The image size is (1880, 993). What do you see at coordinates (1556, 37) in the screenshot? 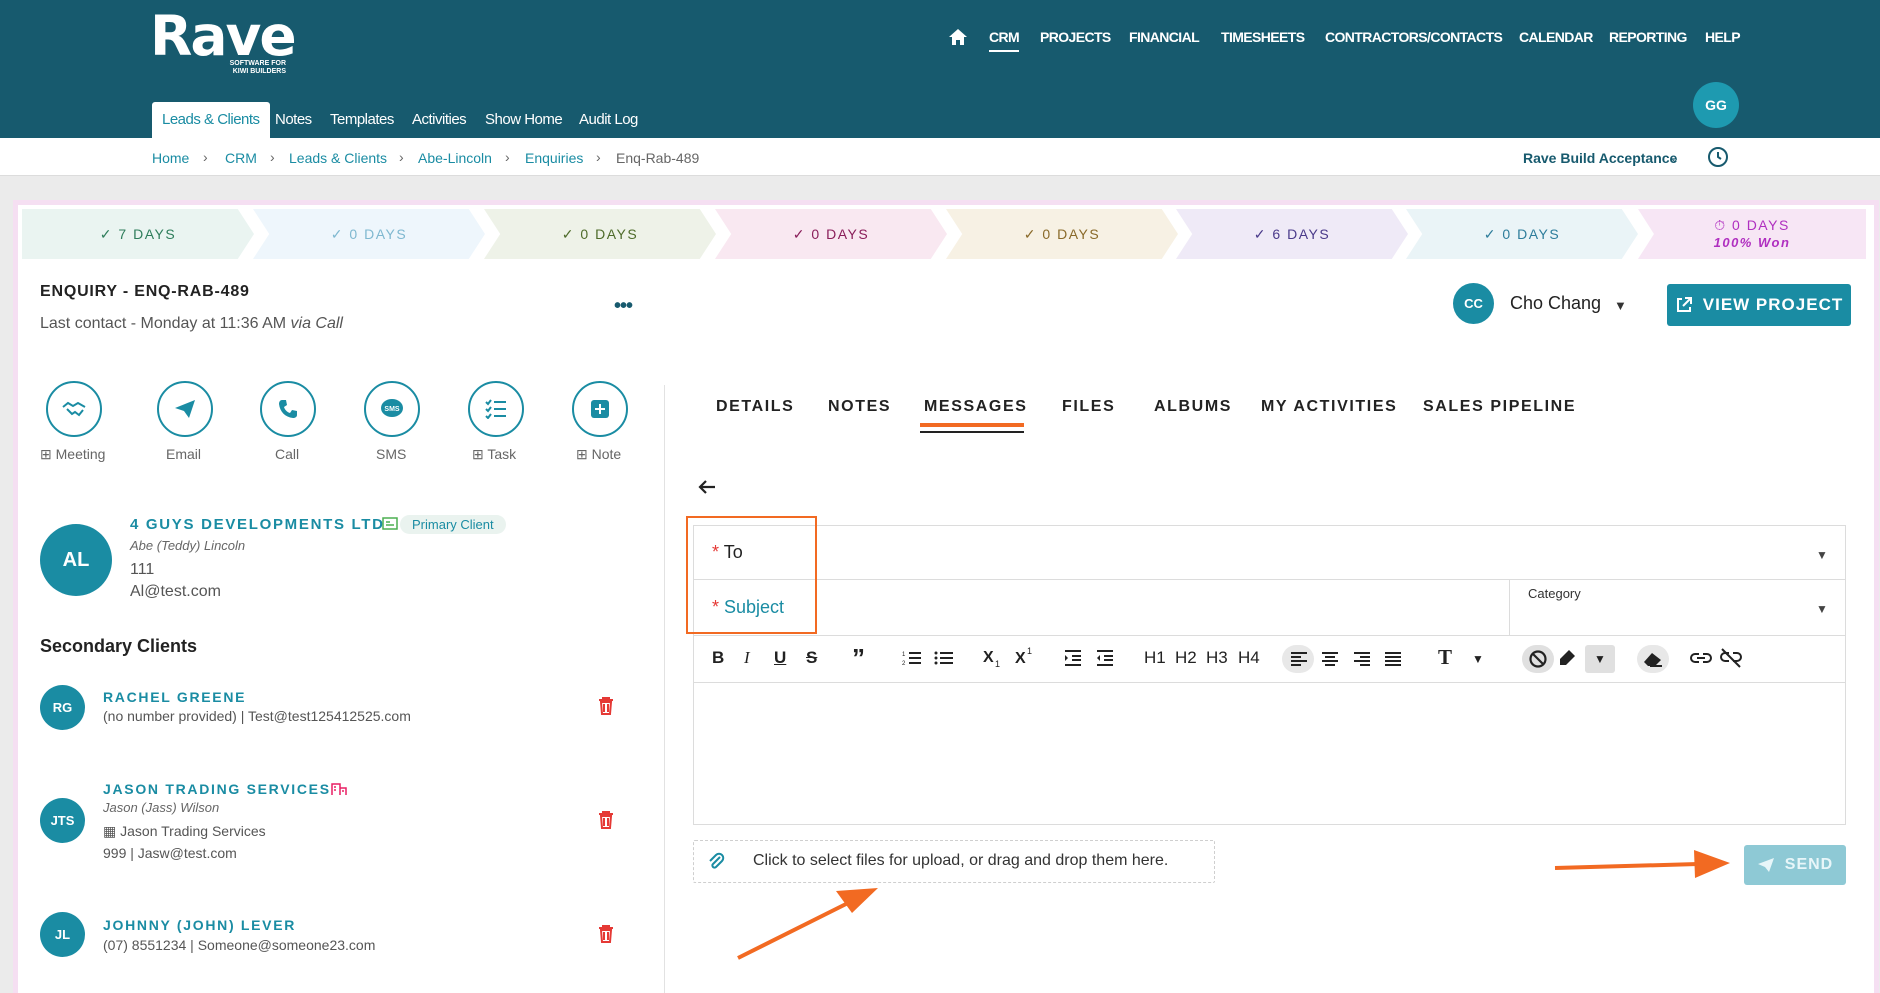
I see `nav-calendar: CALENDAR` at bounding box center [1556, 37].